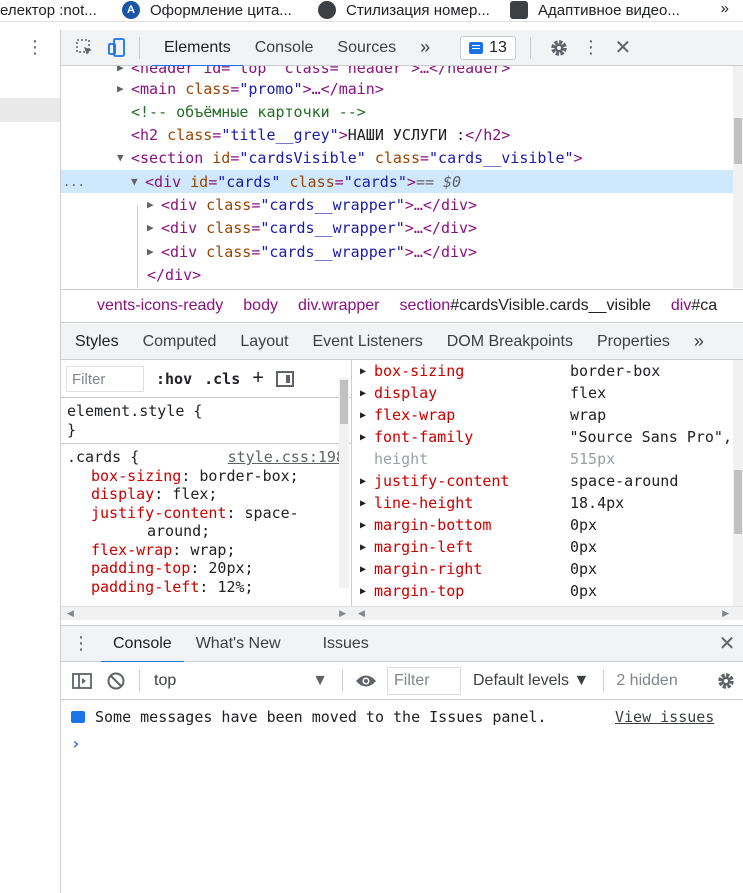 This screenshot has height=893, width=743. What do you see at coordinates (525, 306) in the screenshot?
I see `breadcrumb-item: section#cardsVisible.cards__visible` at bounding box center [525, 306].